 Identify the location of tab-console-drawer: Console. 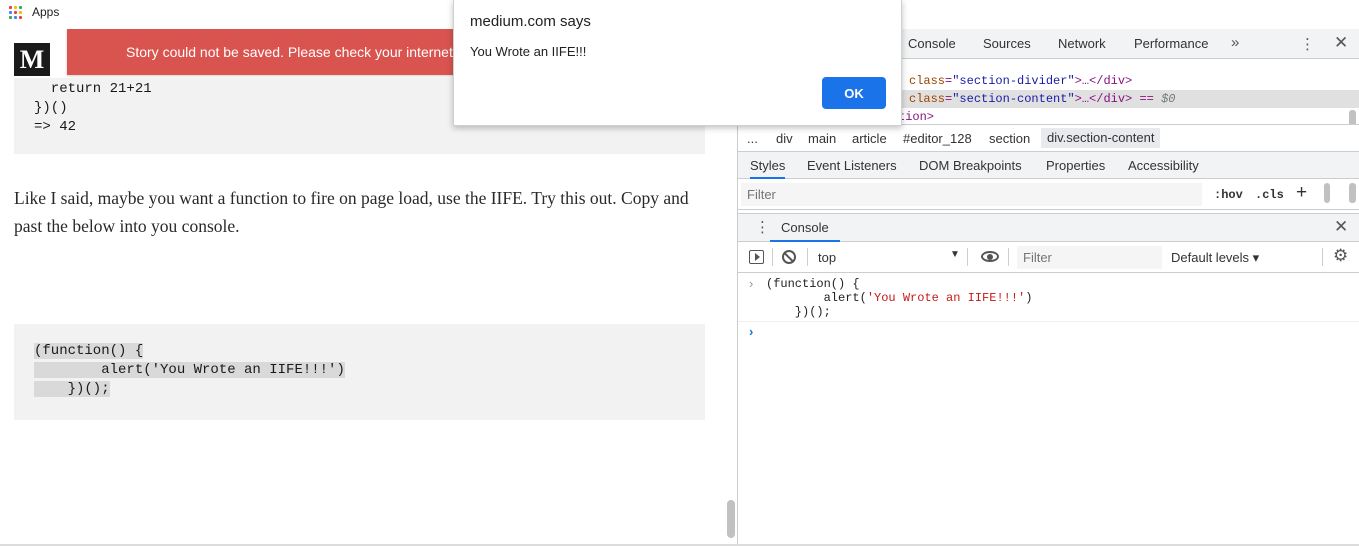
(805, 228).